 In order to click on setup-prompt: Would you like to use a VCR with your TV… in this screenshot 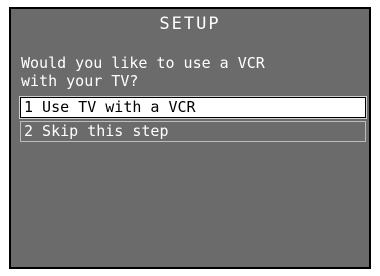, I will do `click(191, 72)`.